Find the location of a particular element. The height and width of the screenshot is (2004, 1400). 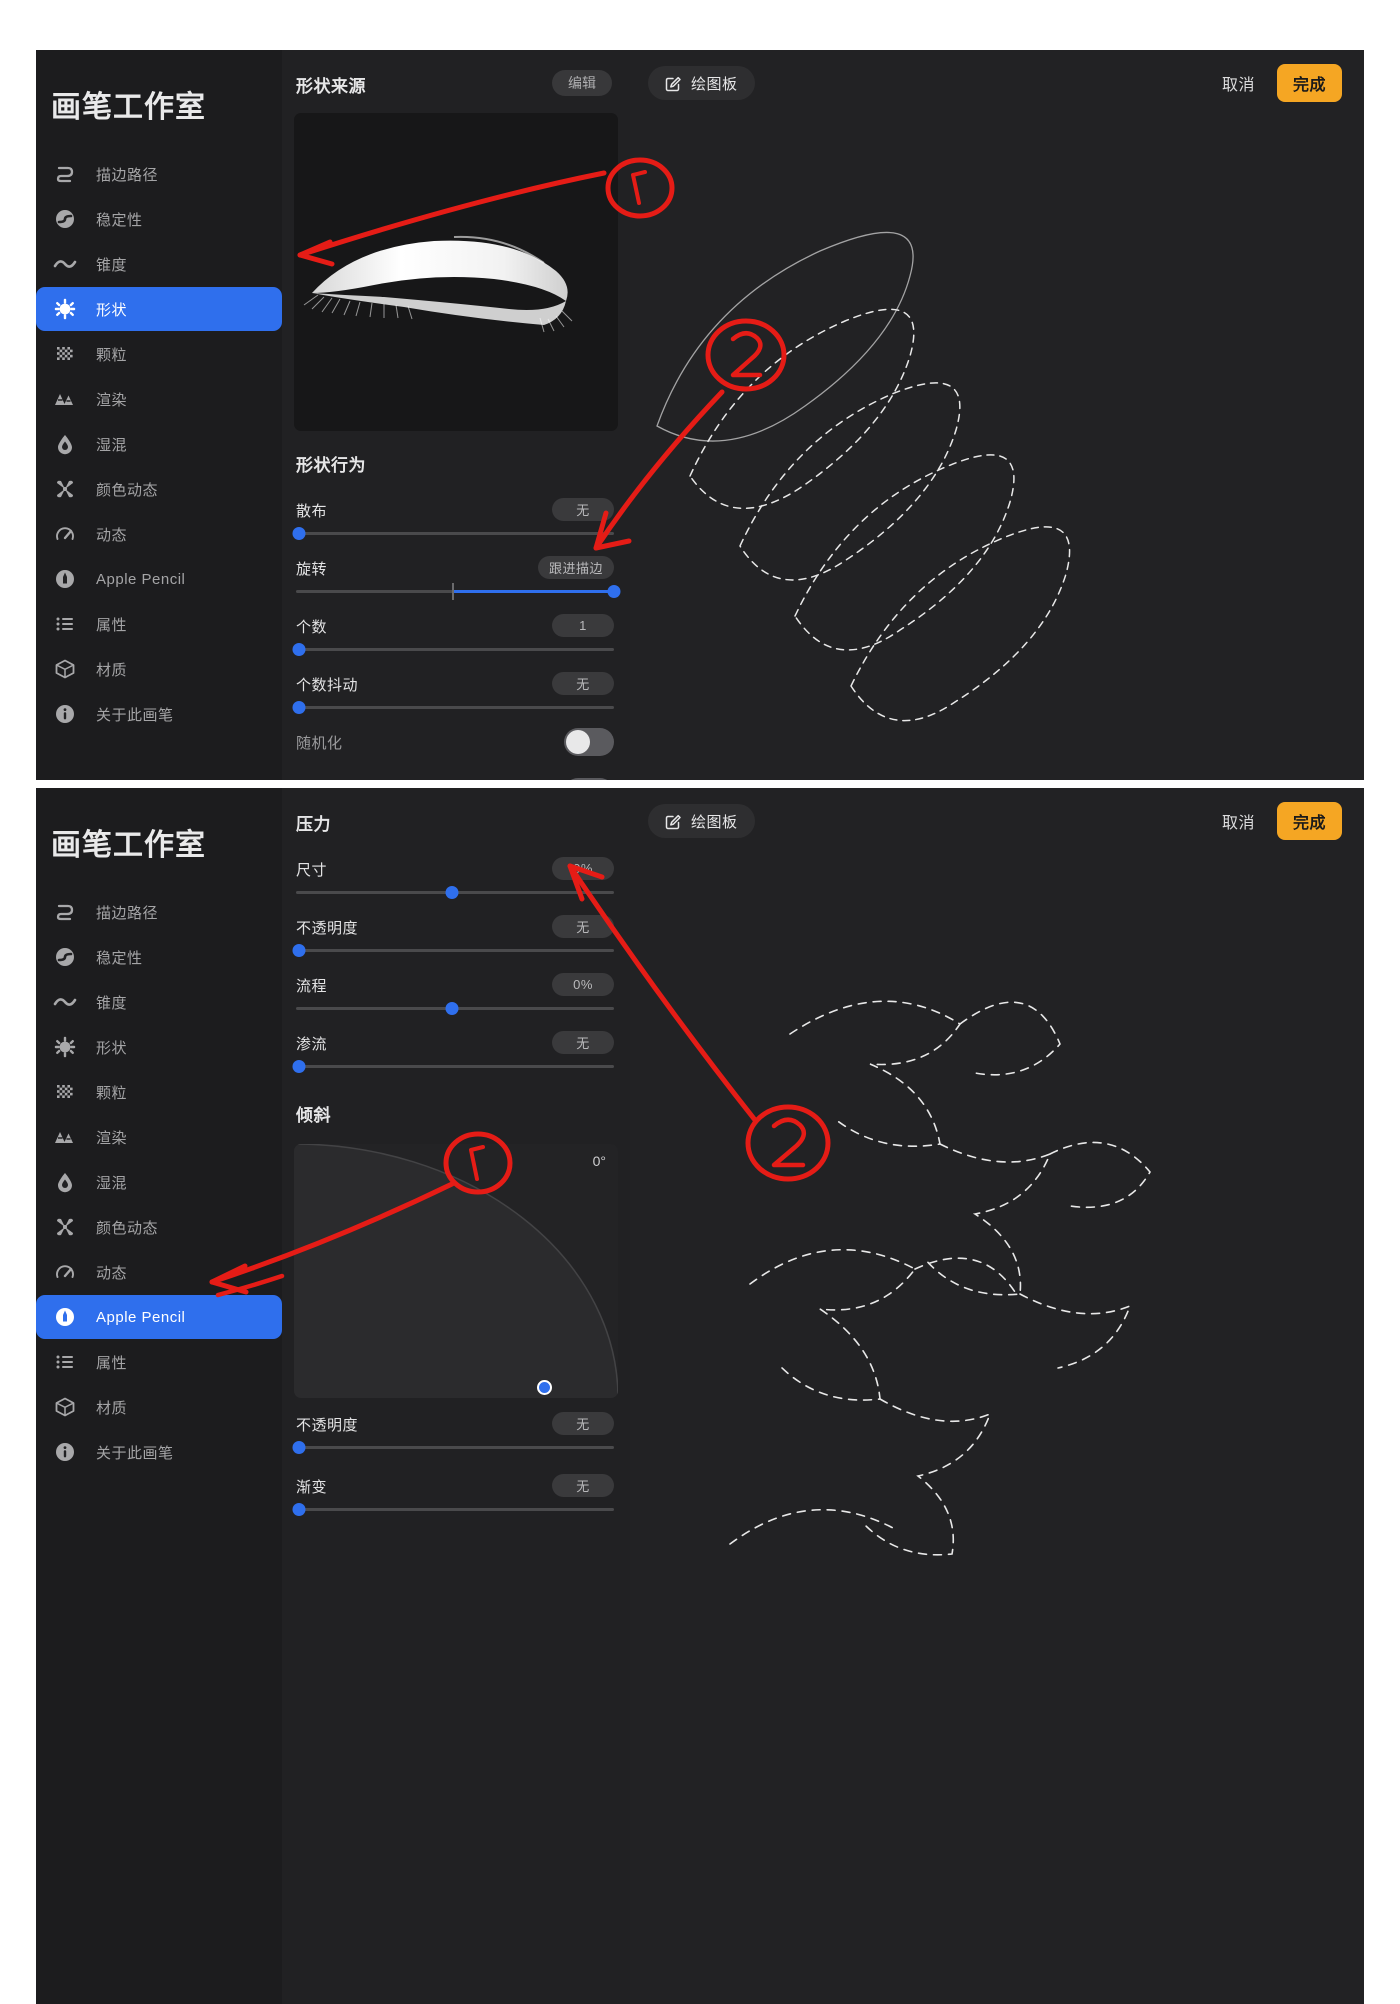

edit-shape-button: 编辑 is located at coordinates (582, 83).